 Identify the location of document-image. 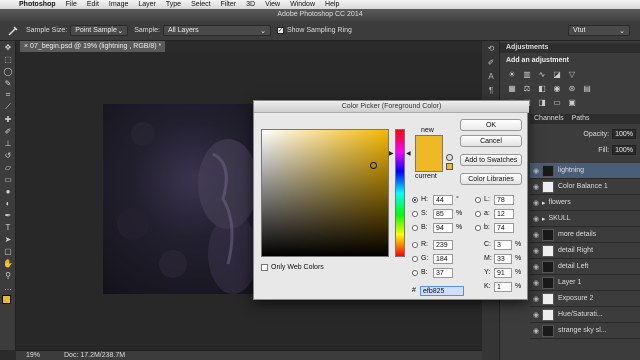
(180, 199).